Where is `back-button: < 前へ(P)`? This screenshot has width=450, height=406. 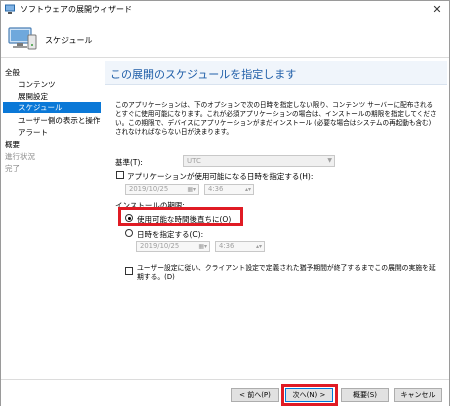
back-button: < 前へ(P) is located at coordinates (255, 395).